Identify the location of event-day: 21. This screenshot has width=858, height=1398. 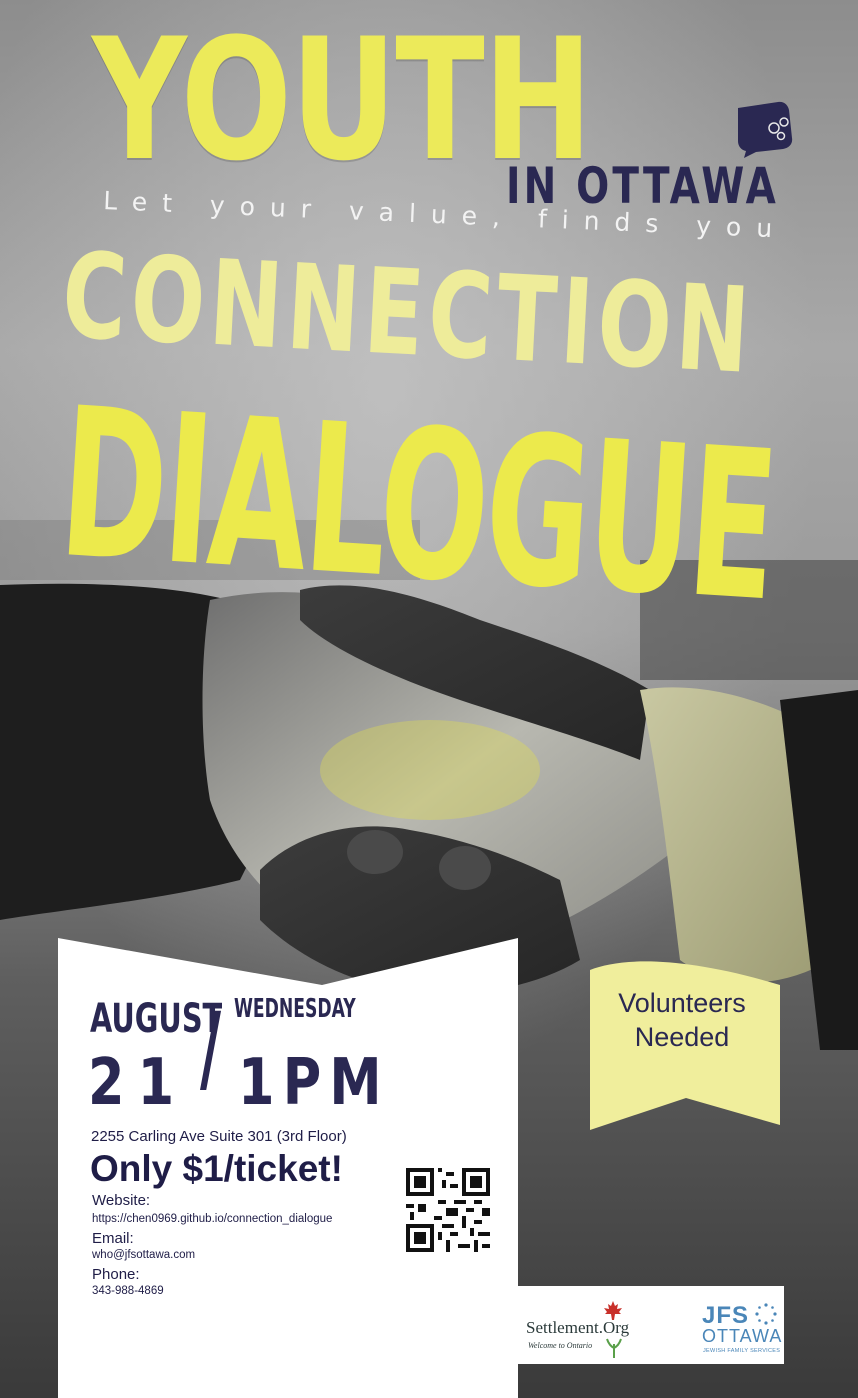
(138, 1083).